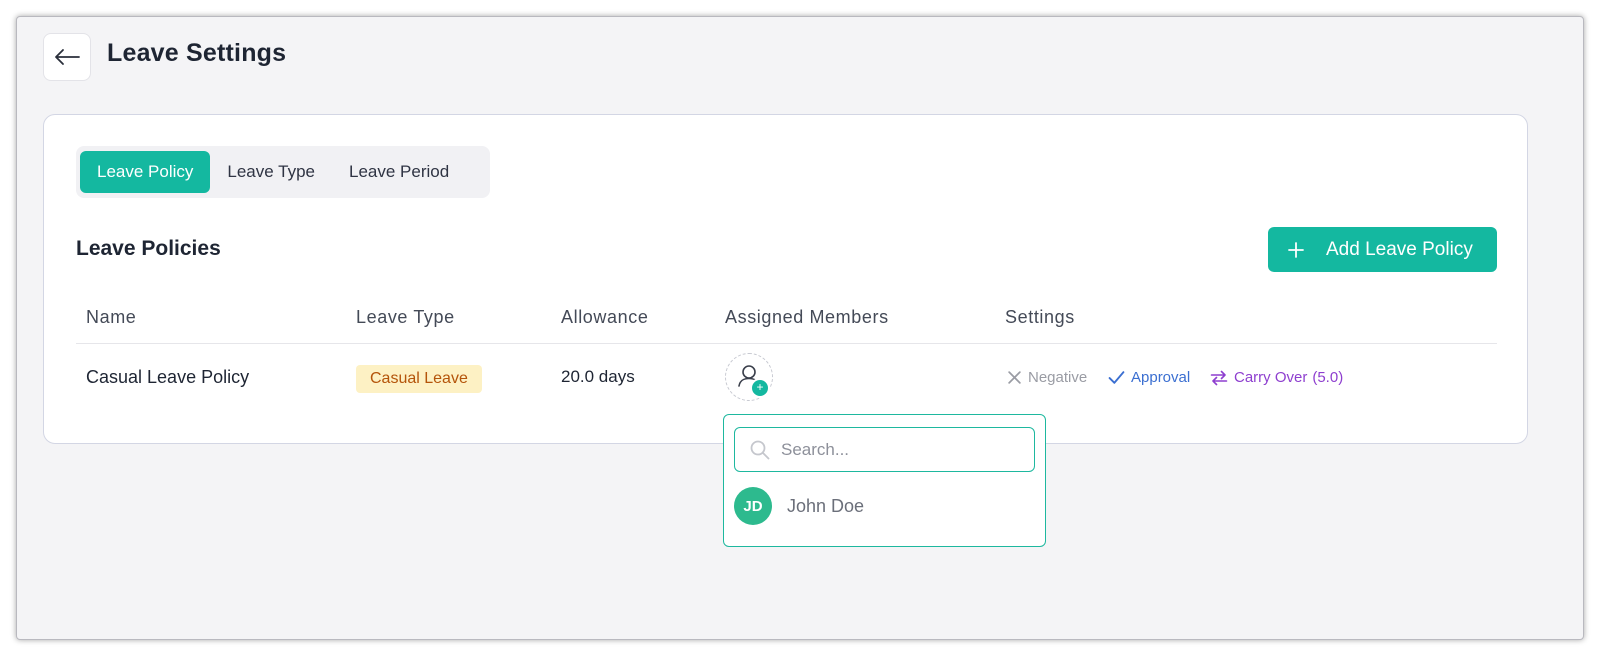  I want to click on setting-negative-label: Negative, so click(1058, 377).